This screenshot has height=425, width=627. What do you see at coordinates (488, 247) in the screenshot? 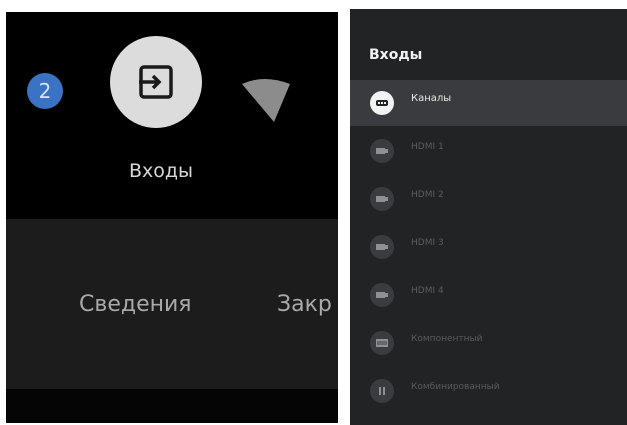
I see `input-item-hdmi-3: HDMI 3` at bounding box center [488, 247].